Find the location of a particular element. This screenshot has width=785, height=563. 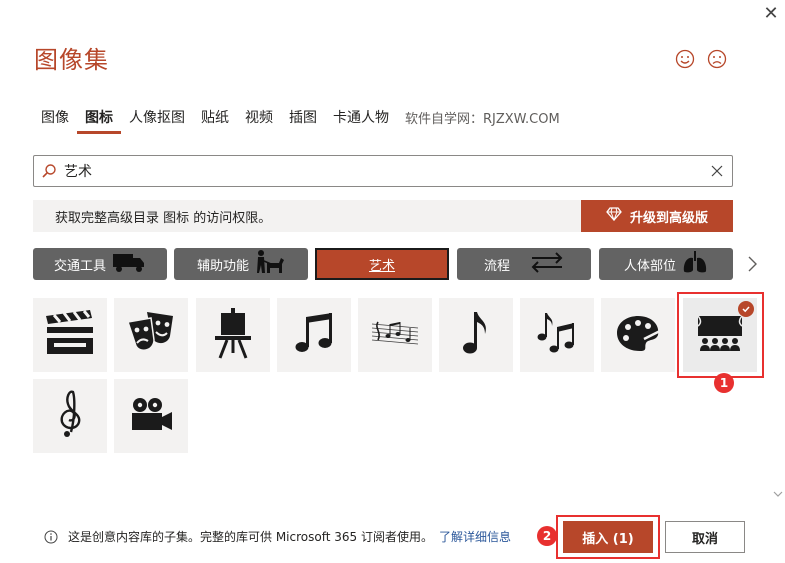

icon-tile-double-notes is located at coordinates (557, 335).